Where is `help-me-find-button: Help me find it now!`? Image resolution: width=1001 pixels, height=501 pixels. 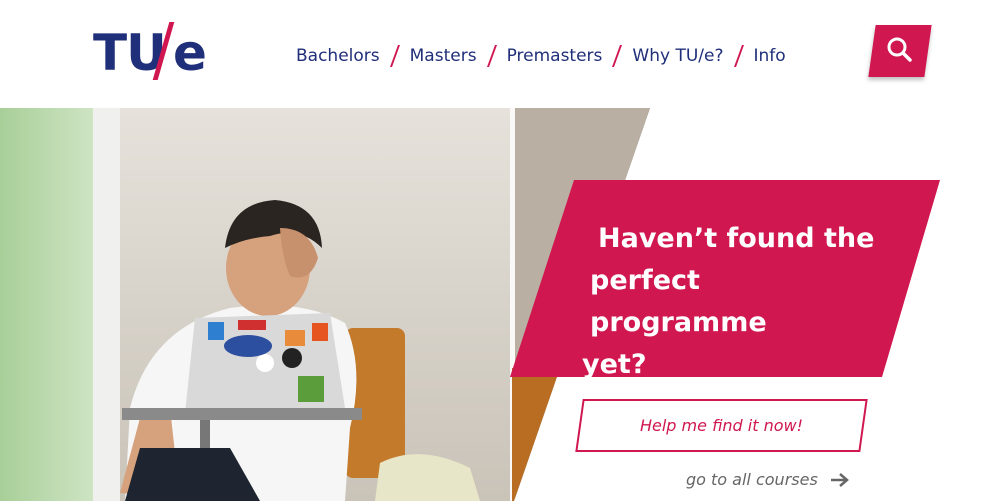 help-me-find-button: Help me find it now! is located at coordinates (721, 425).